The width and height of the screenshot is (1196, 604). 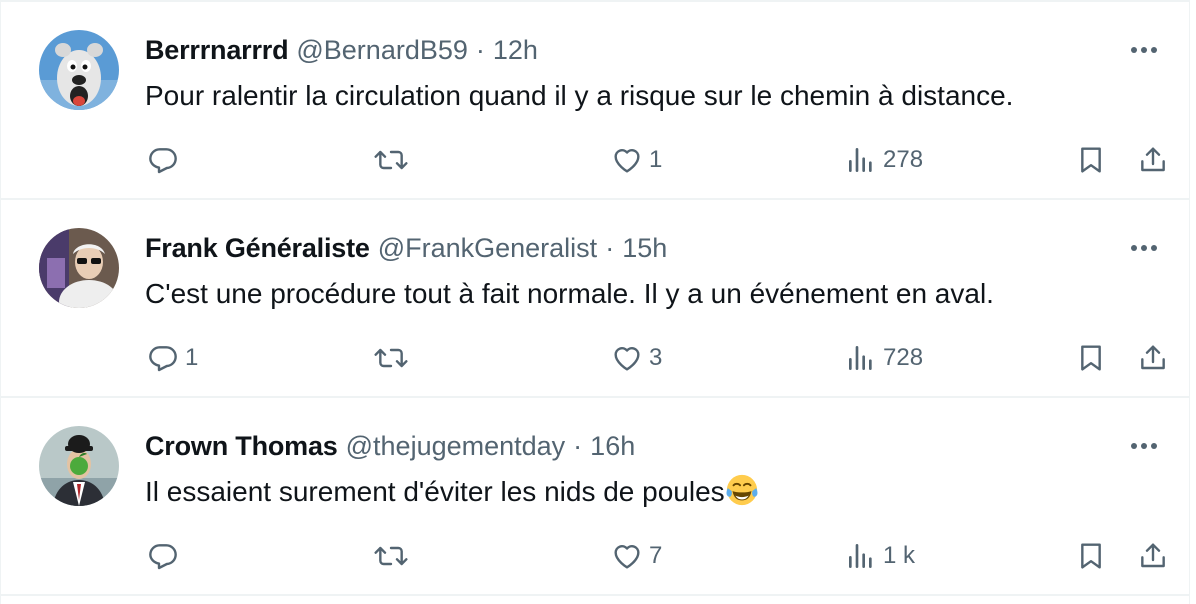 What do you see at coordinates (899, 555) in the screenshot?
I see `view-count: 1 k` at bounding box center [899, 555].